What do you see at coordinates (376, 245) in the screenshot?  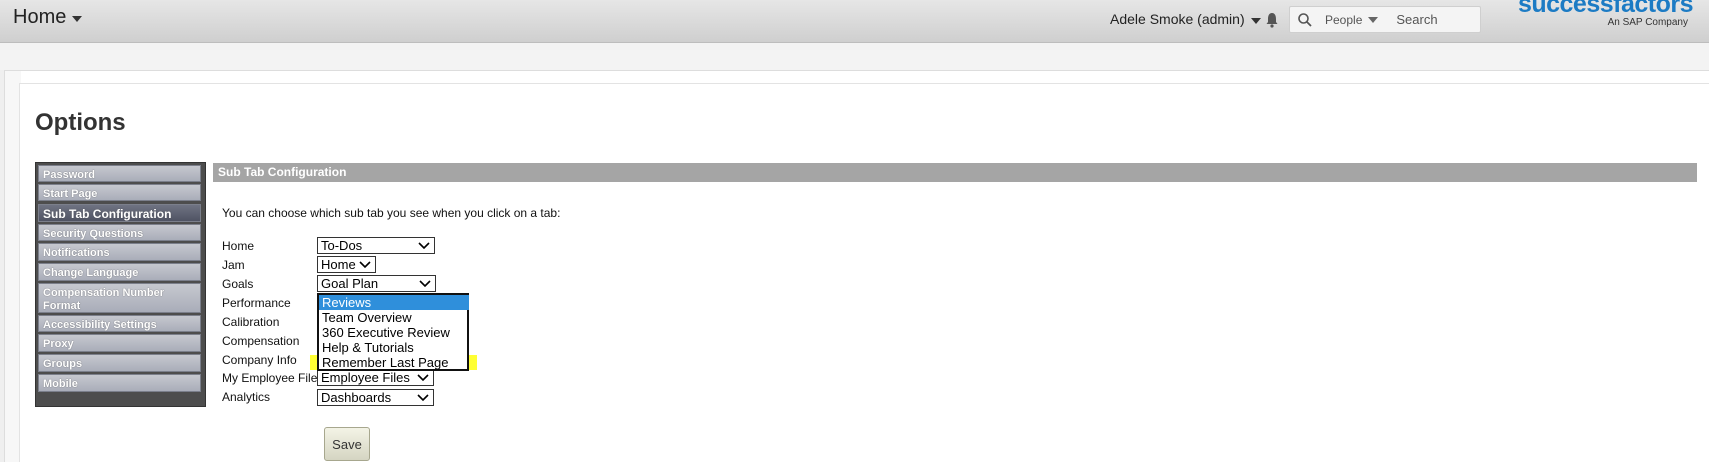 I see `home-subtab-select: To-Dos` at bounding box center [376, 245].